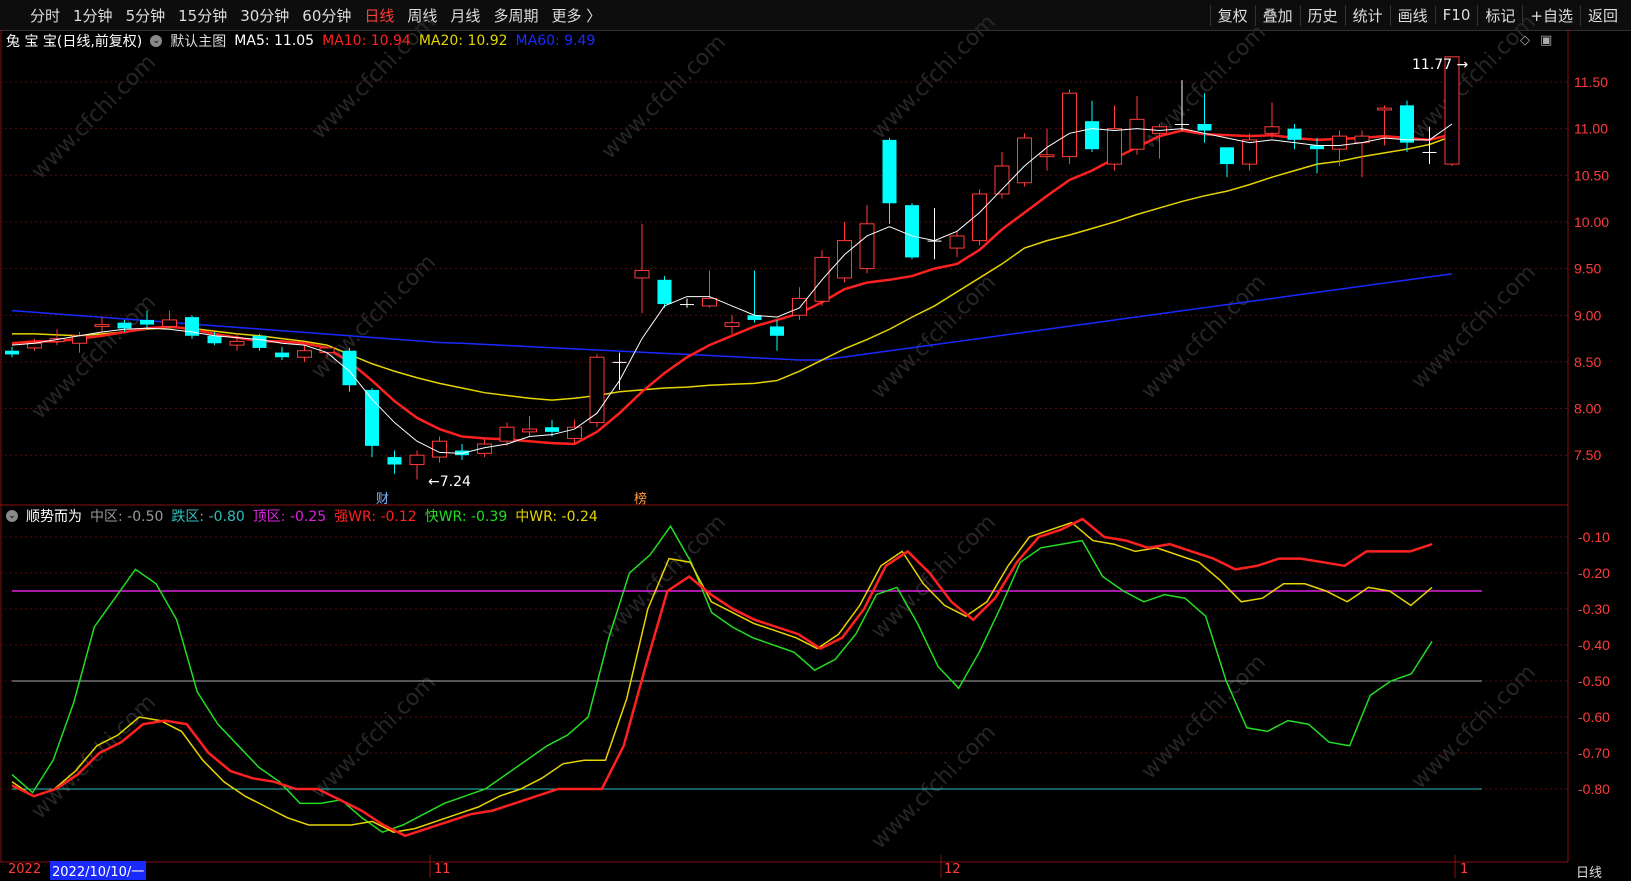 The width and height of the screenshot is (1631, 881). Describe the element at coordinates (208, 517) in the screenshot. I see `fall-zone-label: 跌区: -0.80` at that location.